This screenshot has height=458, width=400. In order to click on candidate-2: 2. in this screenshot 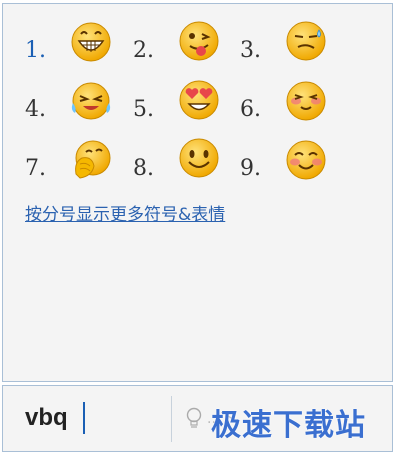, I will do `click(188, 47)`.